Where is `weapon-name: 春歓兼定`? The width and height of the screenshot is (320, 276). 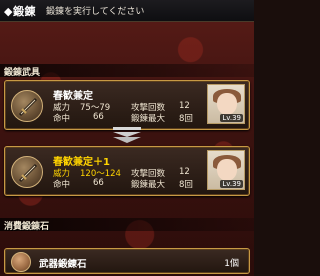 weapon-name: 春歓兼定 is located at coordinates (73, 96).